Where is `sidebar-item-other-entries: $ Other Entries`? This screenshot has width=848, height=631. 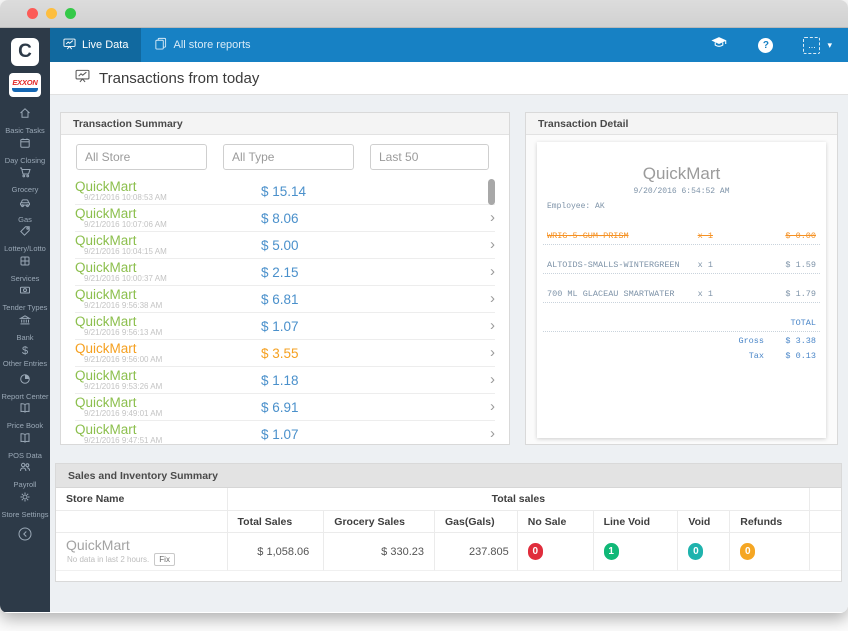 sidebar-item-other-entries: $ Other Entries is located at coordinates (25, 357).